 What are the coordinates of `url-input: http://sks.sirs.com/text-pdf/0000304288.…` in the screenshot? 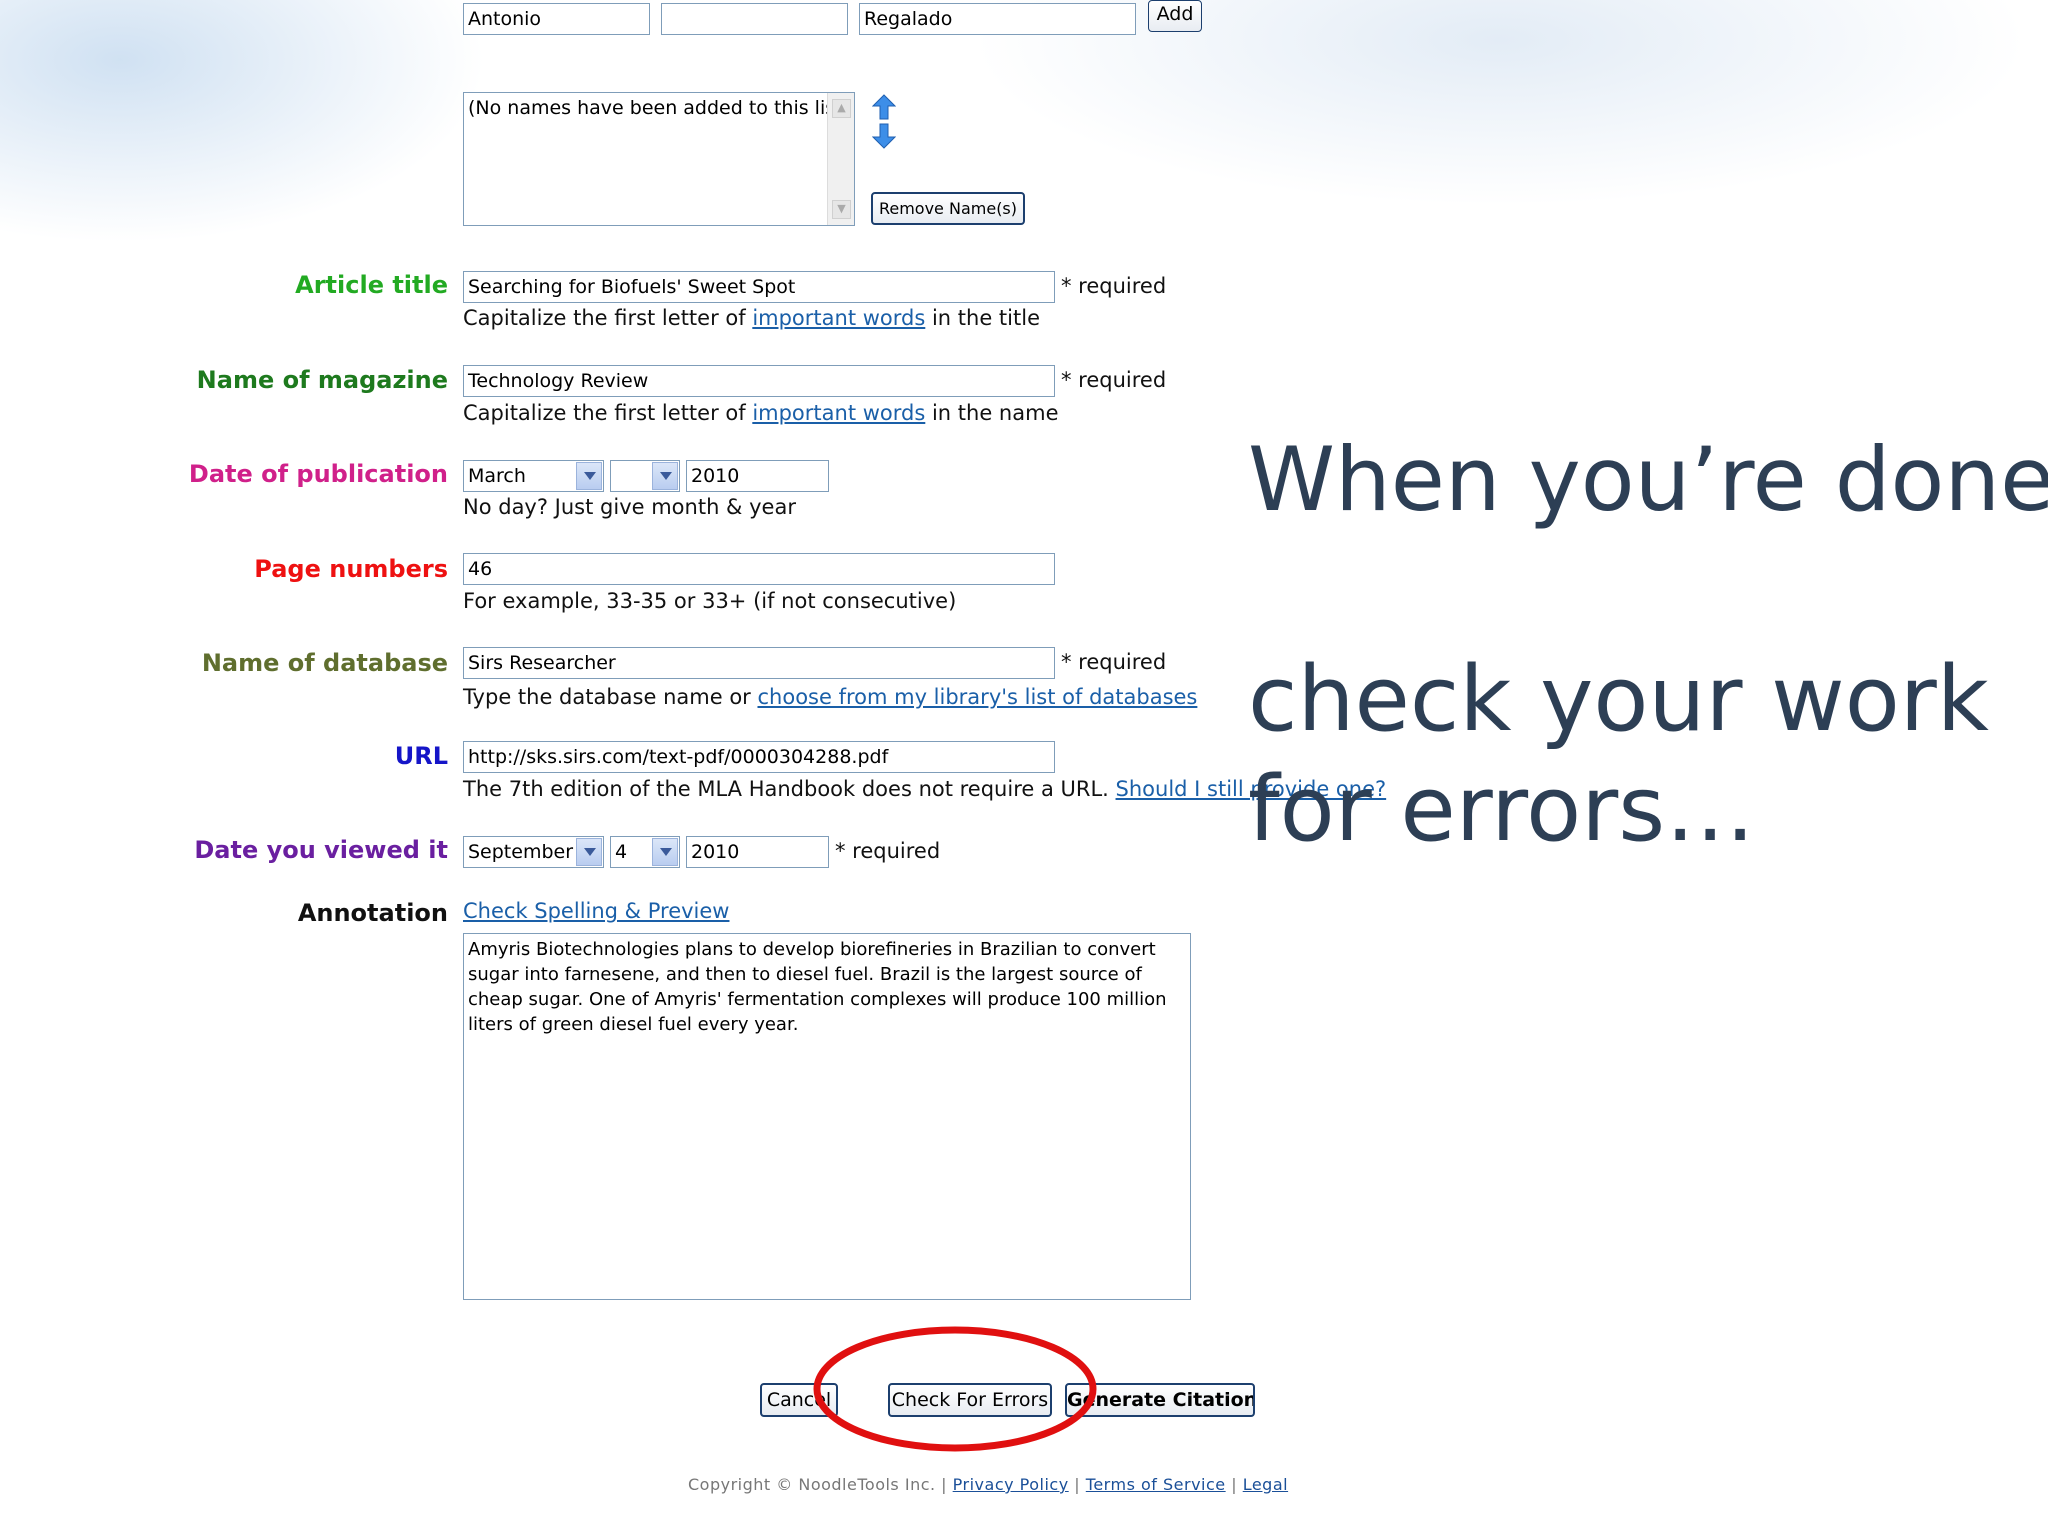 It's located at (759, 757).